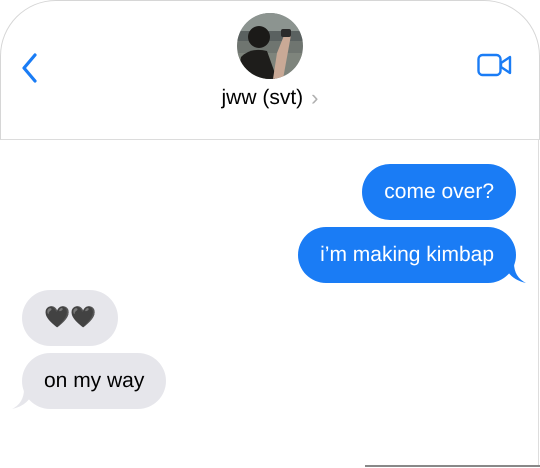  I want to click on back-button, so click(29, 68).